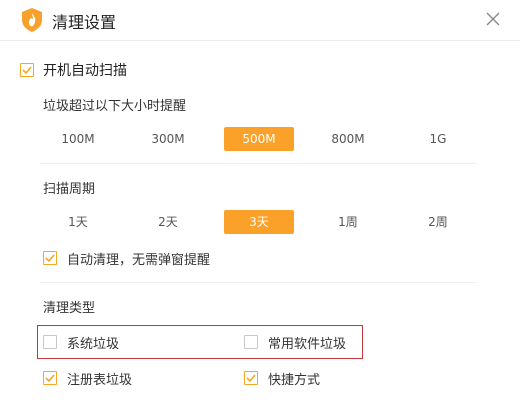 The width and height of the screenshot is (520, 420). What do you see at coordinates (307, 344) in the screenshot?
I see `software-junk-label: 常用软件垃圾` at bounding box center [307, 344].